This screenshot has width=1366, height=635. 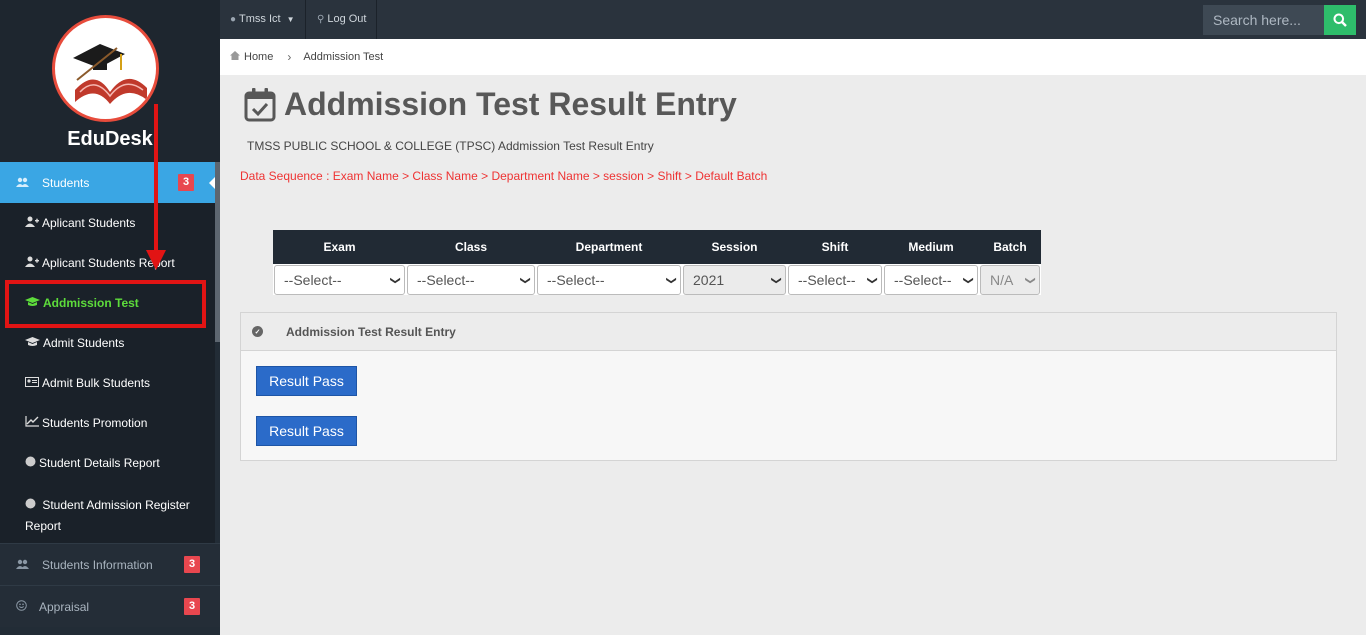 What do you see at coordinates (290, 19) in the screenshot?
I see `caret-down-icon: ▼` at bounding box center [290, 19].